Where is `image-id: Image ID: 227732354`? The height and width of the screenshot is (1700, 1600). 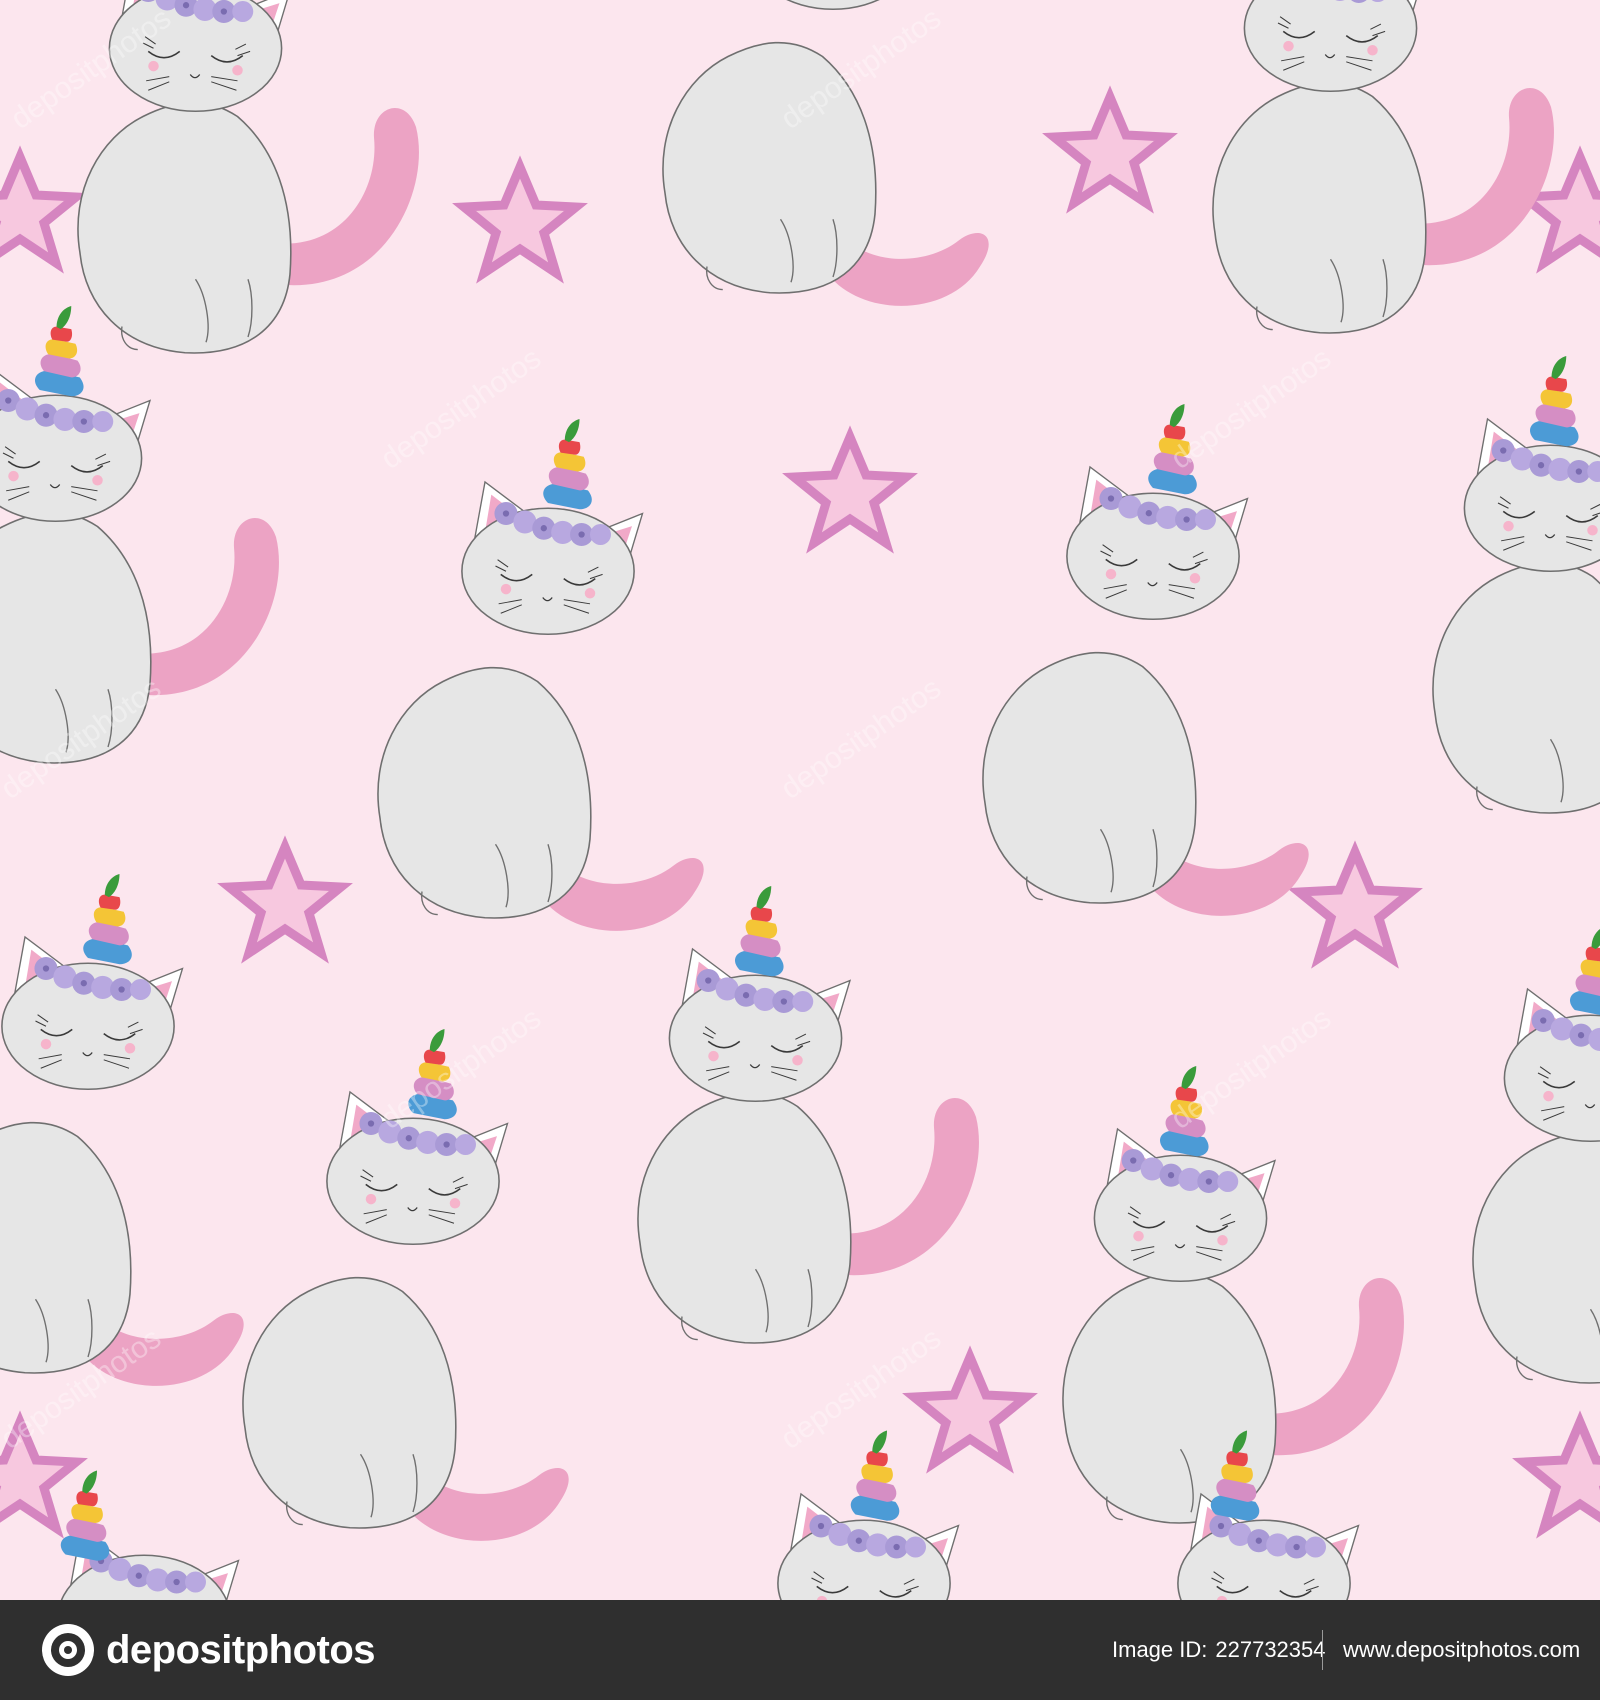
image-id: Image ID: 227732354 is located at coordinates (1219, 1650).